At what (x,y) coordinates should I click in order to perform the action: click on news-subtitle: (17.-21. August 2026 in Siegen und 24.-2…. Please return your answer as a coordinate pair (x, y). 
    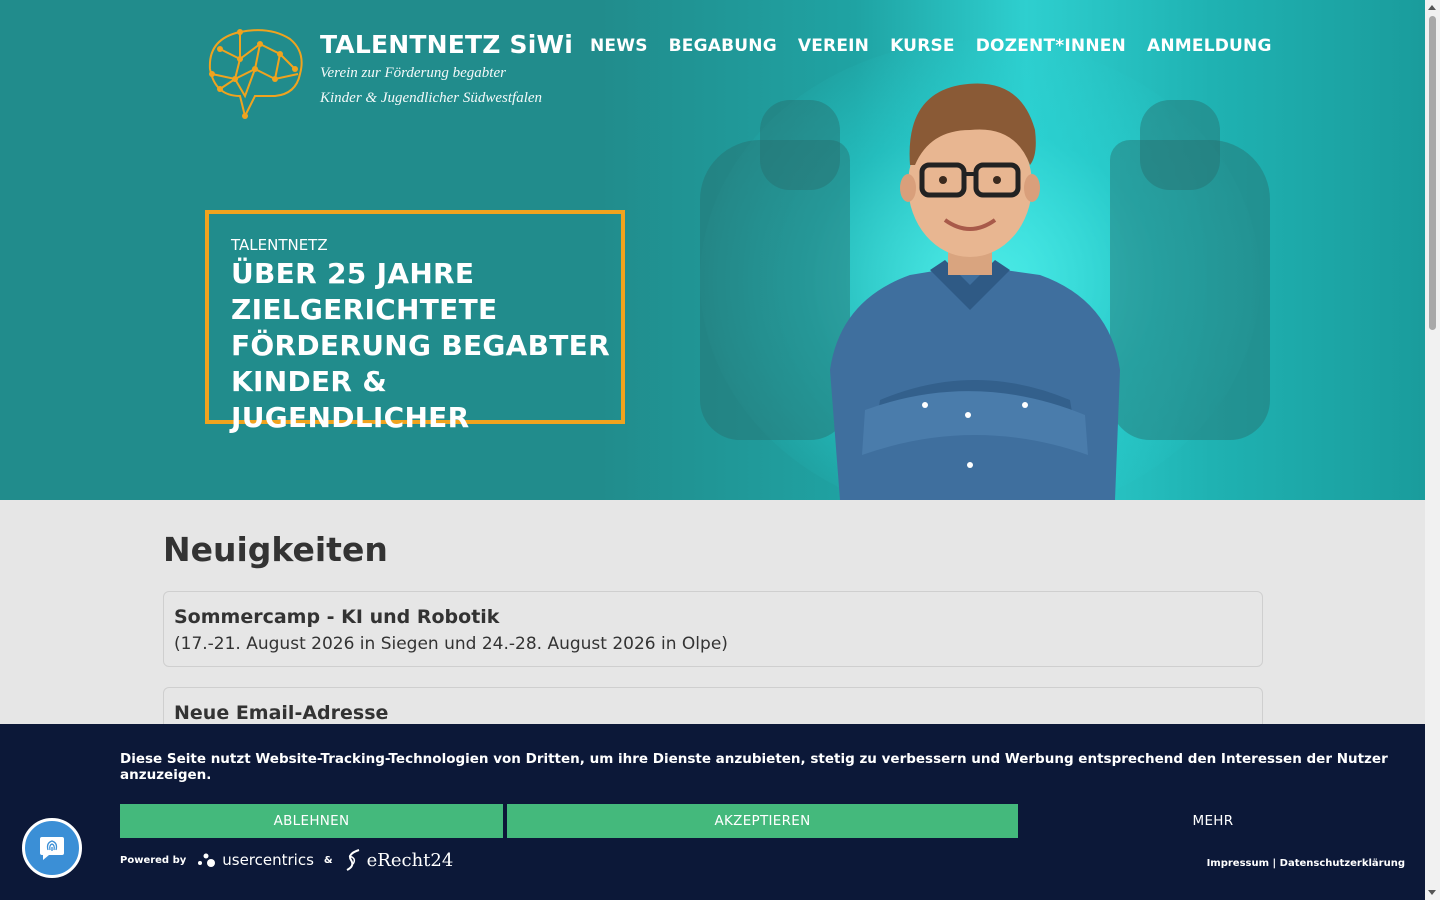
    Looking at the image, I should click on (451, 644).